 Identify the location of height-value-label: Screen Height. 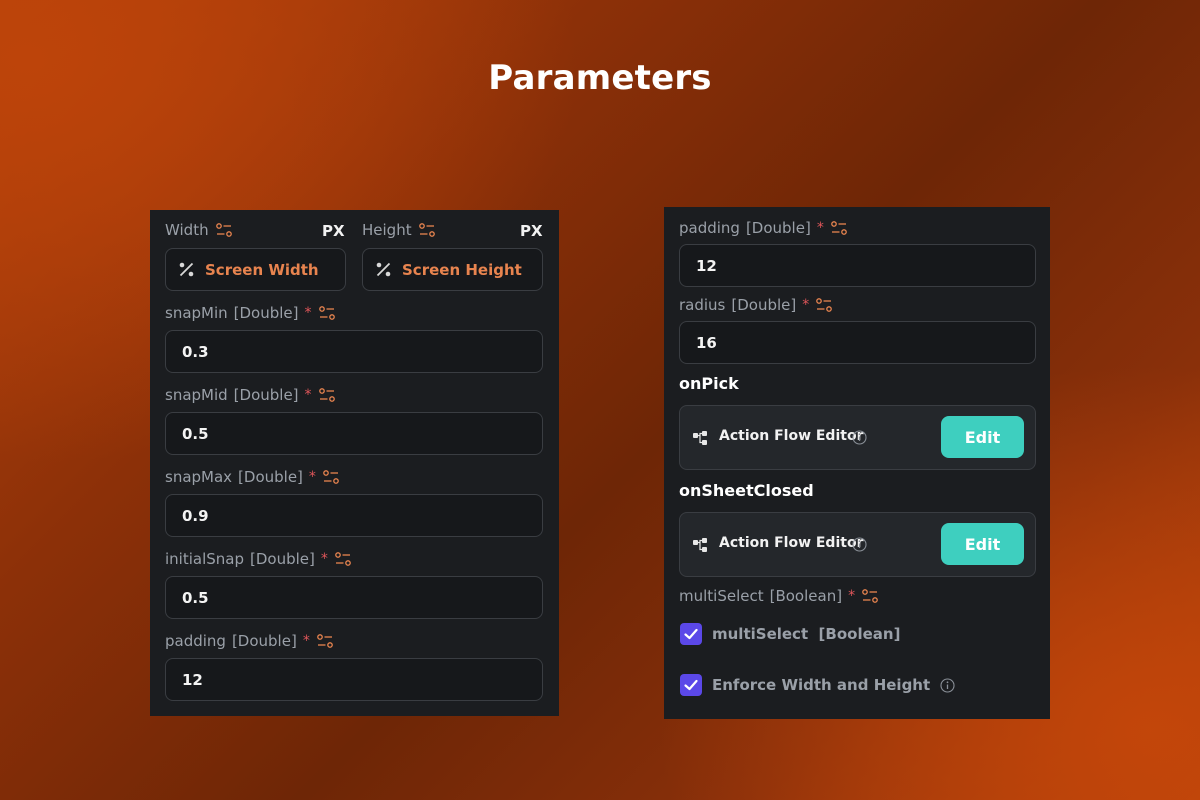
(462, 269).